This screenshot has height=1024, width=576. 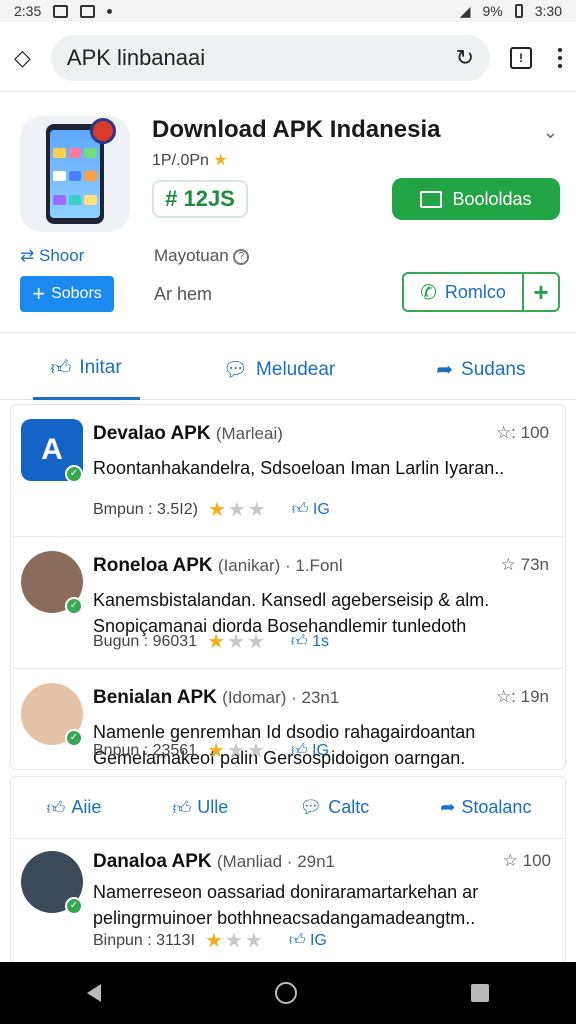 I want to click on romlco-button: ✆ Romlco +, so click(x=481, y=292).